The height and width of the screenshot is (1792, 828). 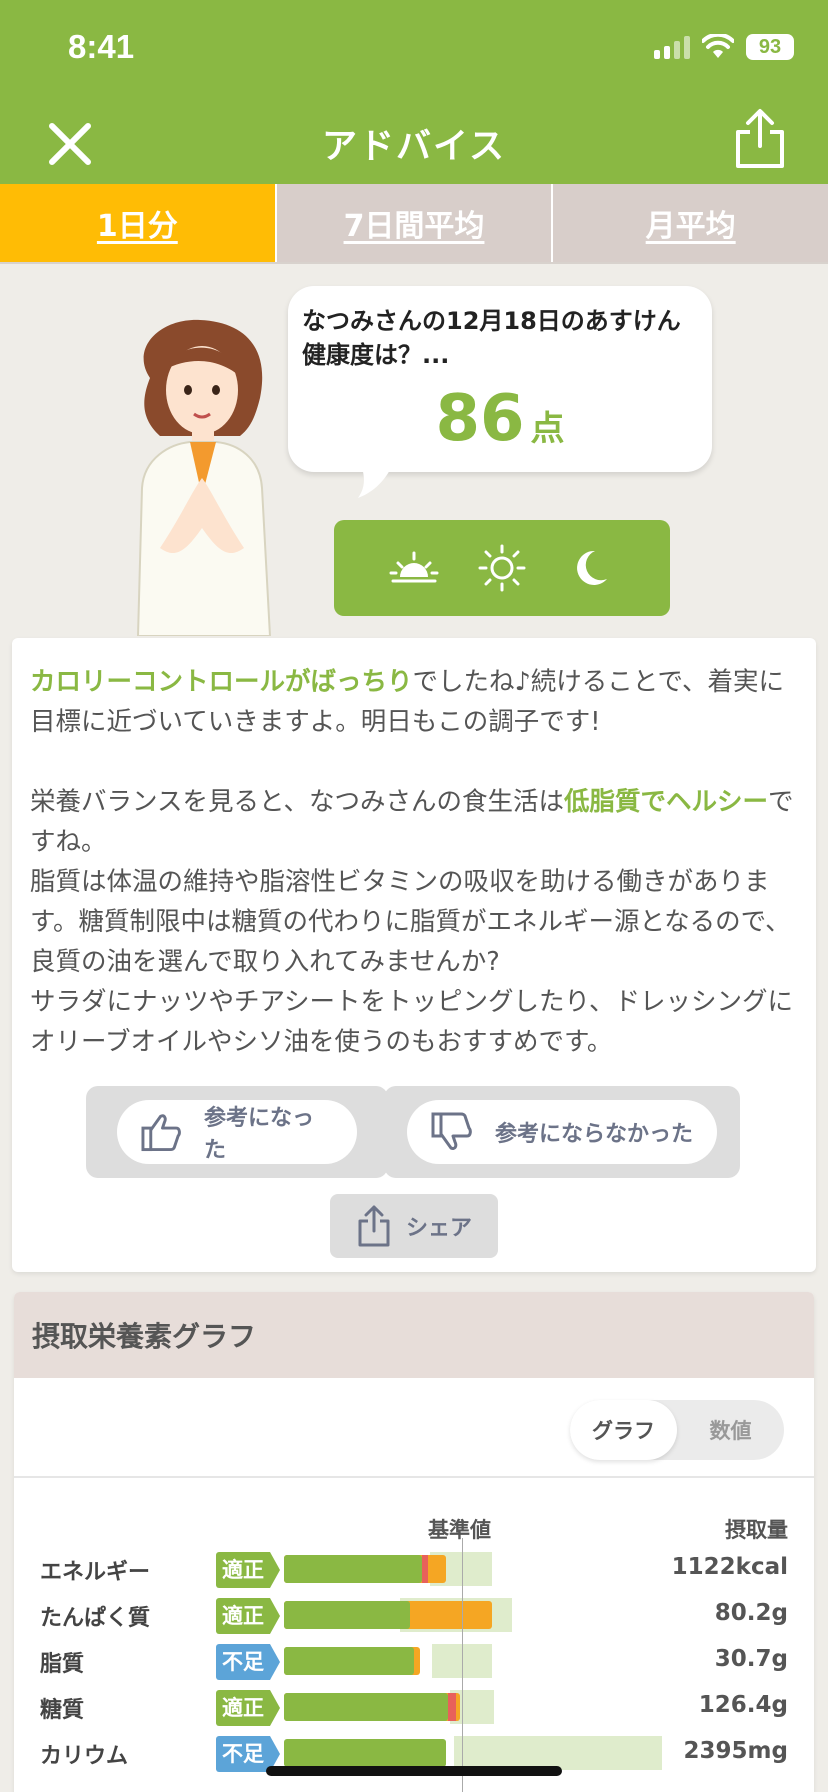 I want to click on helpful-button: 参考になった, so click(x=237, y=1132).